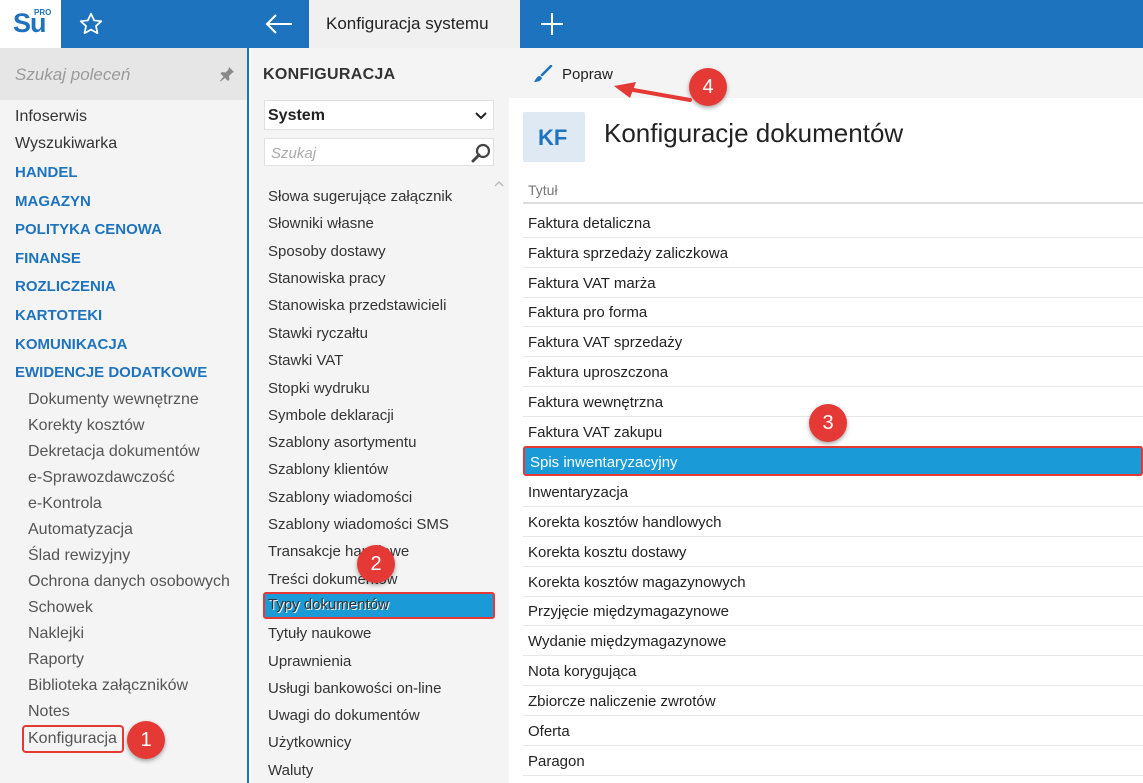 Image resolution: width=1143 pixels, height=783 pixels. I want to click on brush-icon, so click(543, 74).